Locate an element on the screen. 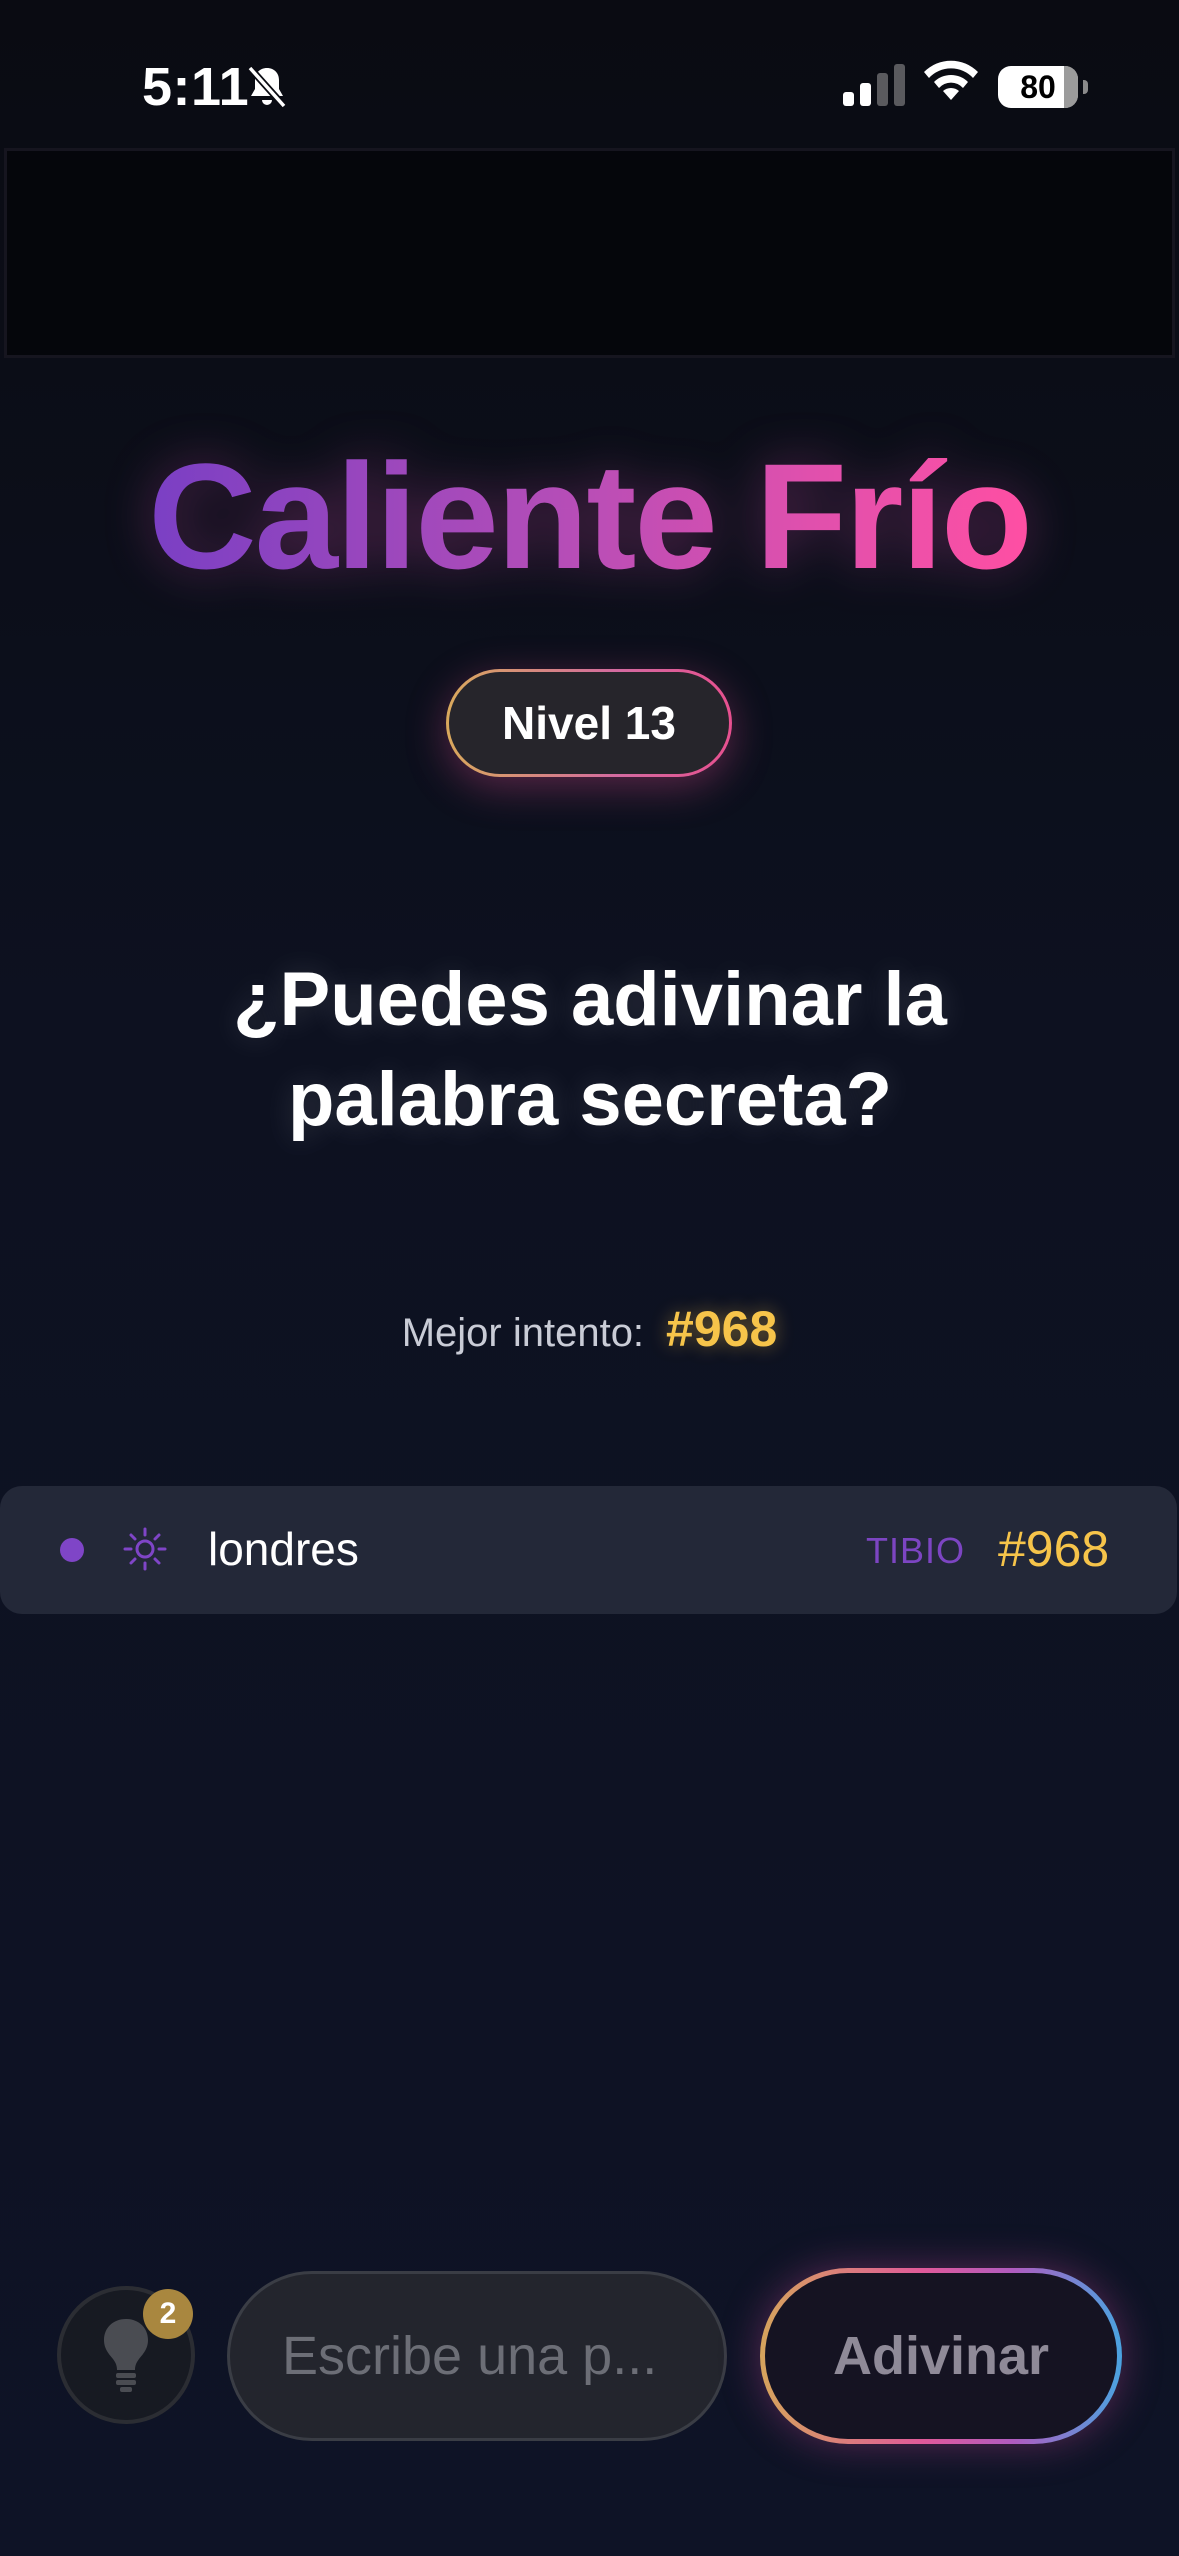  level-badge: Nivel 13 is located at coordinates (589, 723).